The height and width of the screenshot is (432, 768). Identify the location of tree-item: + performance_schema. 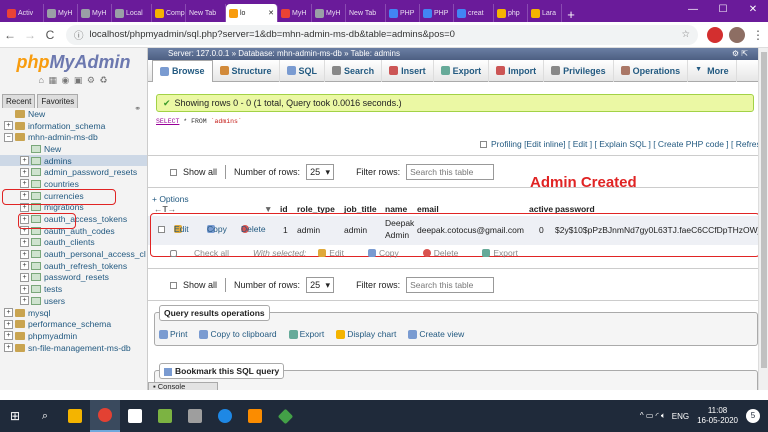
(73, 324).